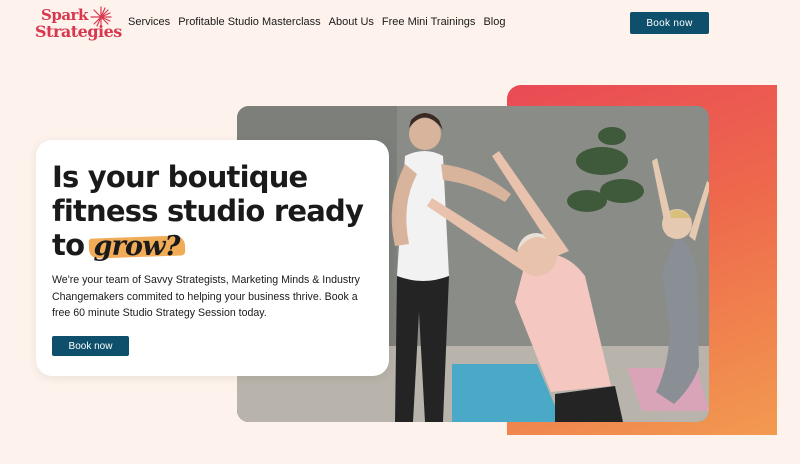 The height and width of the screenshot is (464, 800). I want to click on headline-line-1: Is your boutique, so click(180, 177).